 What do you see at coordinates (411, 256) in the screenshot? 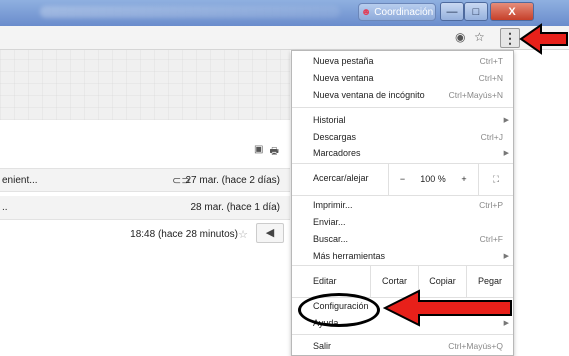
I see `menu-item-more-tools: Más herramientas ▶` at bounding box center [411, 256].